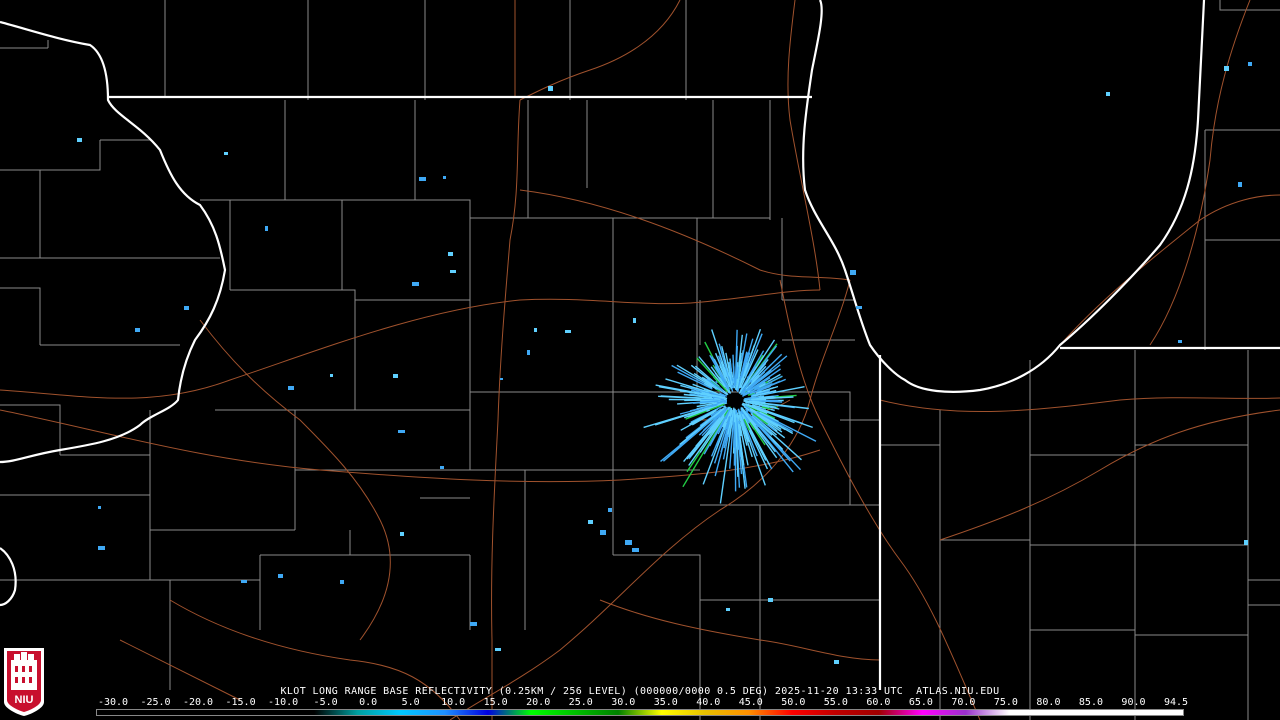 This screenshot has height=720, width=1280. Describe the element at coordinates (495, 702) in the screenshot. I see `colorbar-tick-label: 15.0` at that location.